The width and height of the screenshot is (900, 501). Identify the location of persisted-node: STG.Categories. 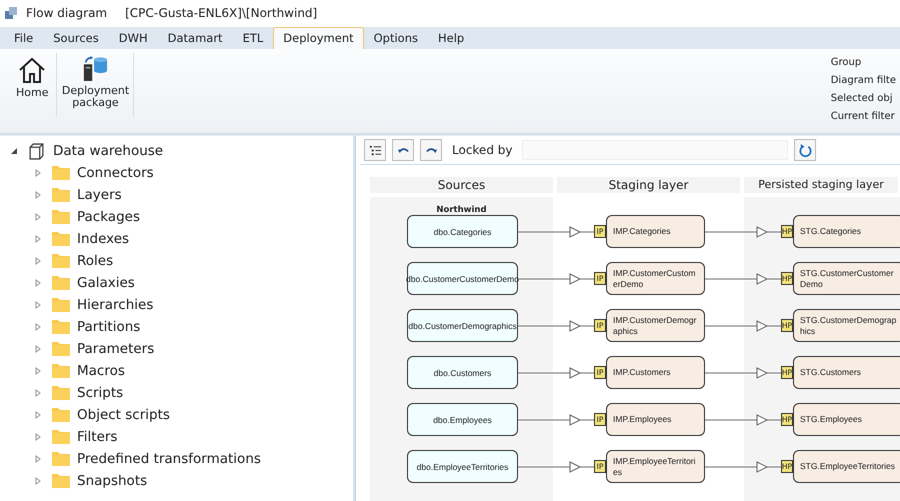
(846, 231).